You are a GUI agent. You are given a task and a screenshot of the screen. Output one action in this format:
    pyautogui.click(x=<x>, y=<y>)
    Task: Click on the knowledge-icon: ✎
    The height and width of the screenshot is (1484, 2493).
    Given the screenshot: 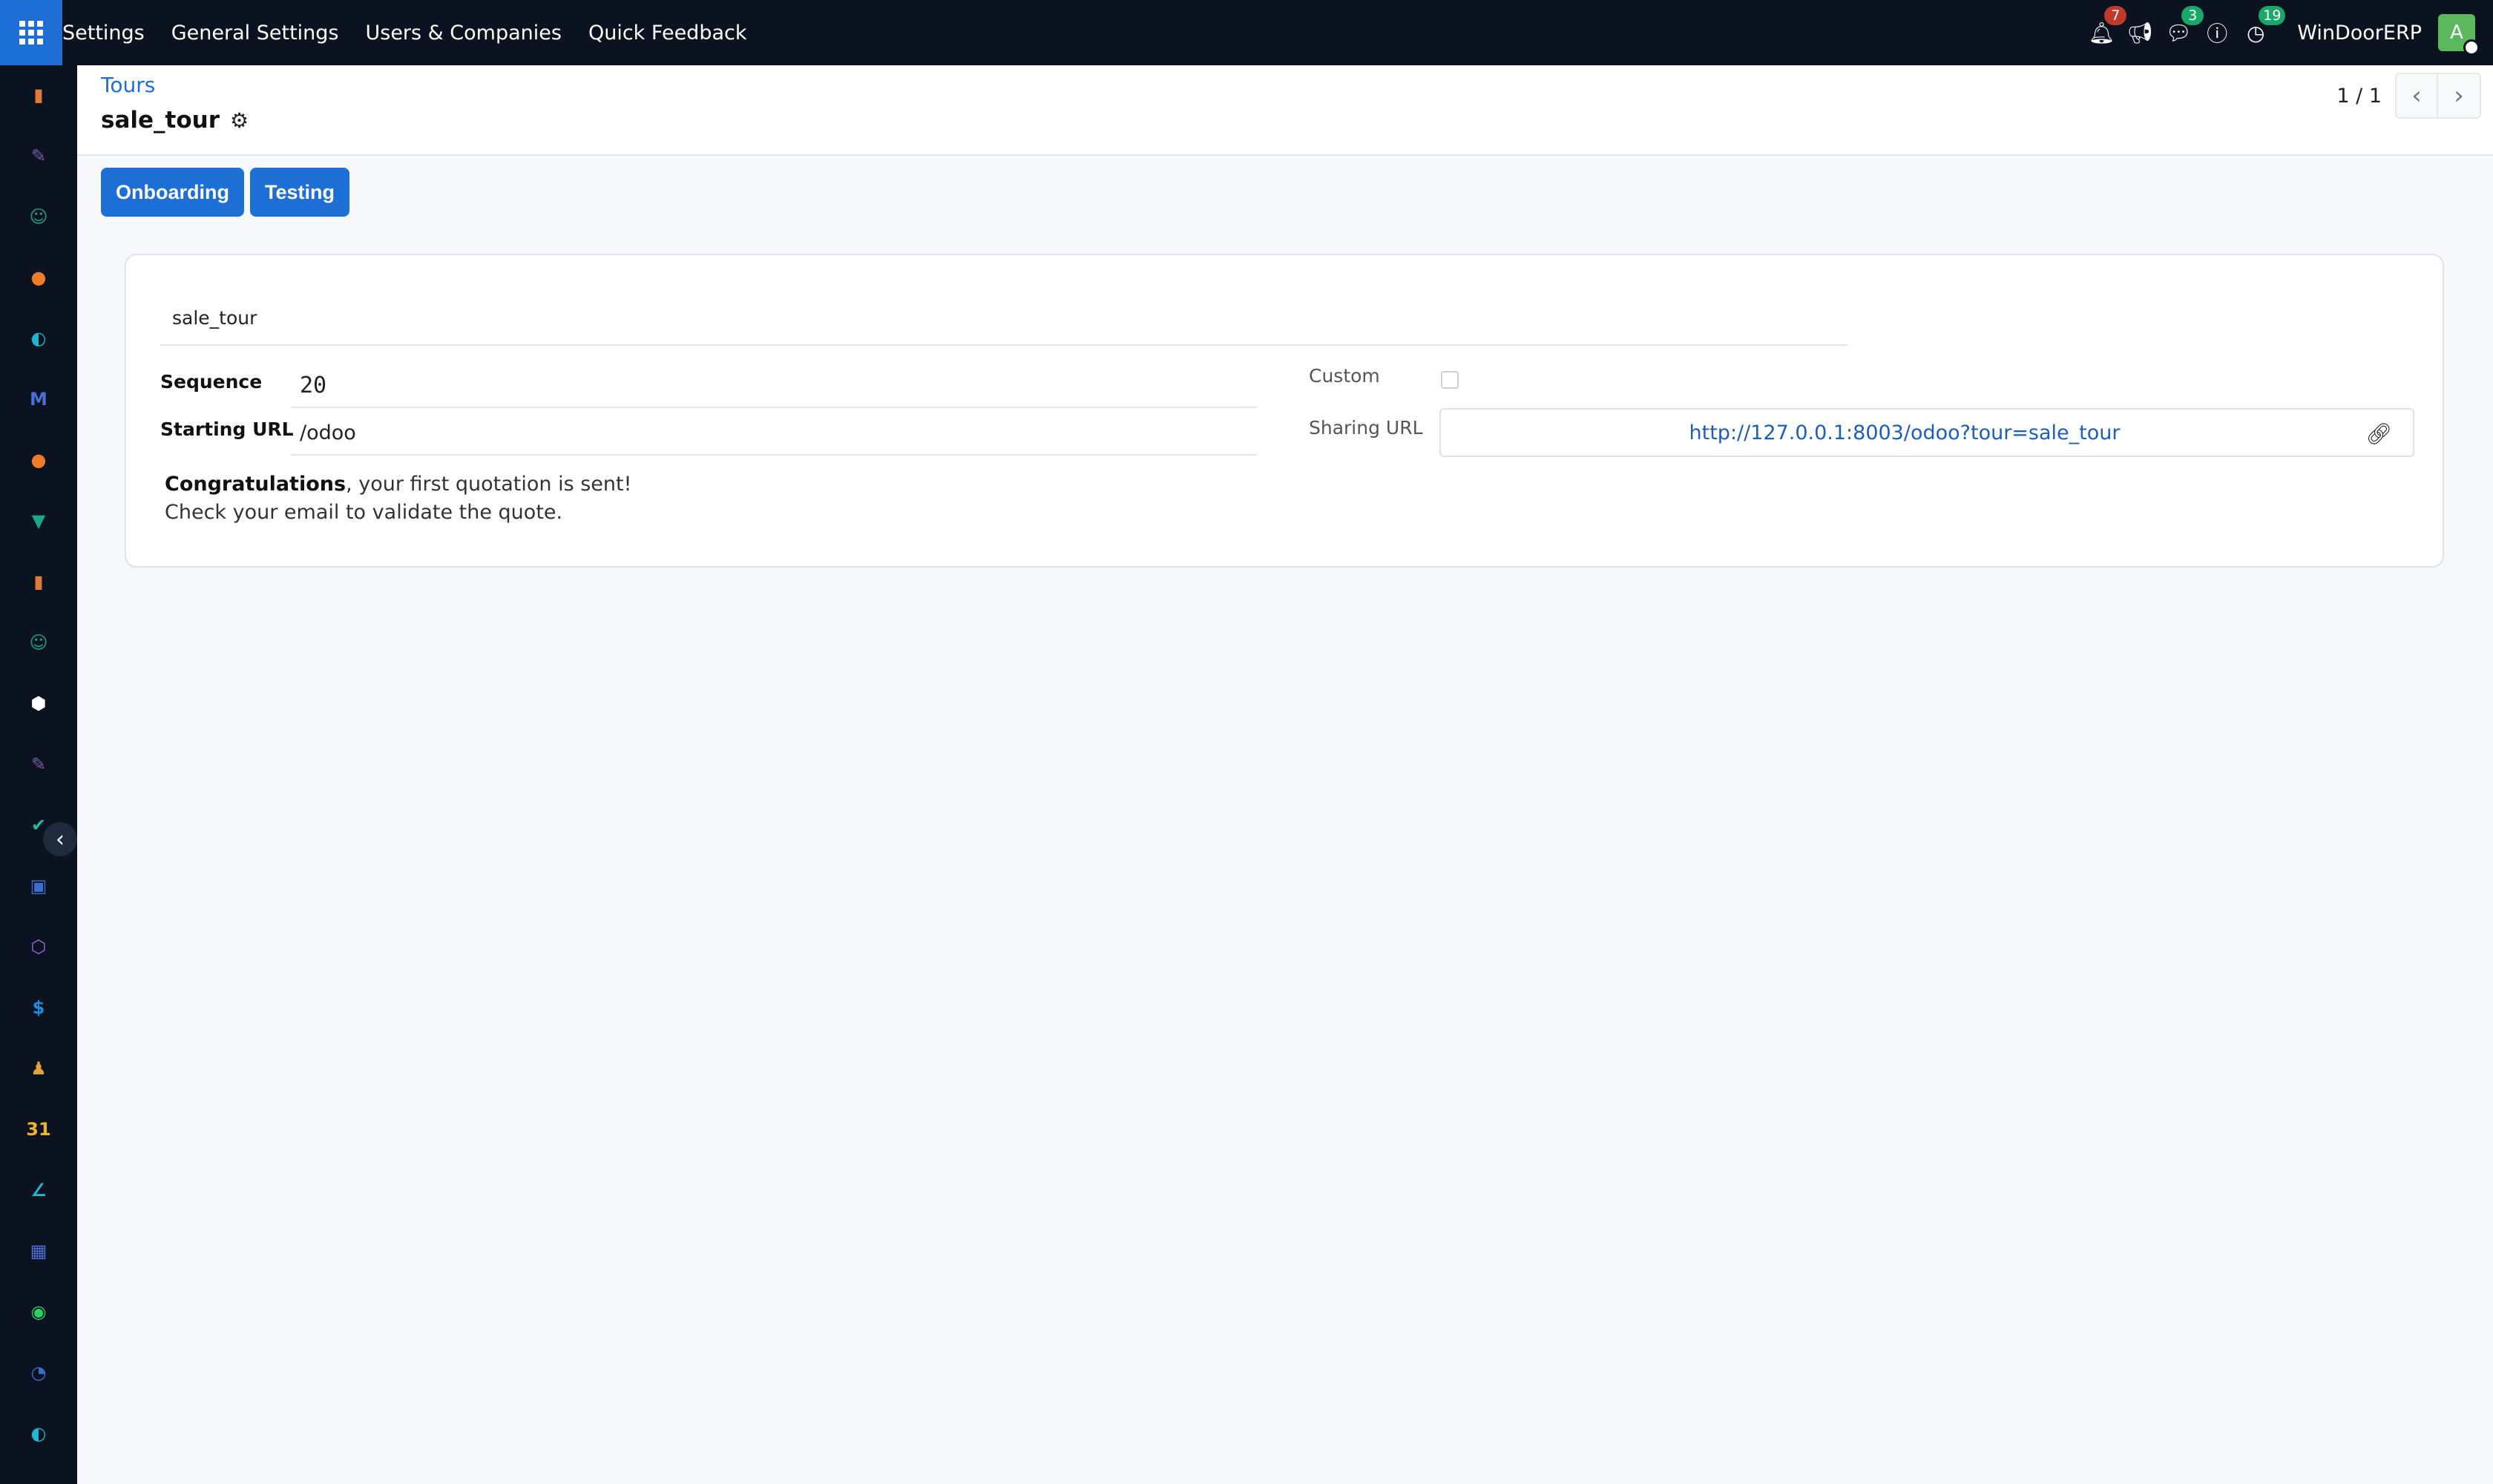 What is the action you would take?
    pyautogui.click(x=38, y=156)
    